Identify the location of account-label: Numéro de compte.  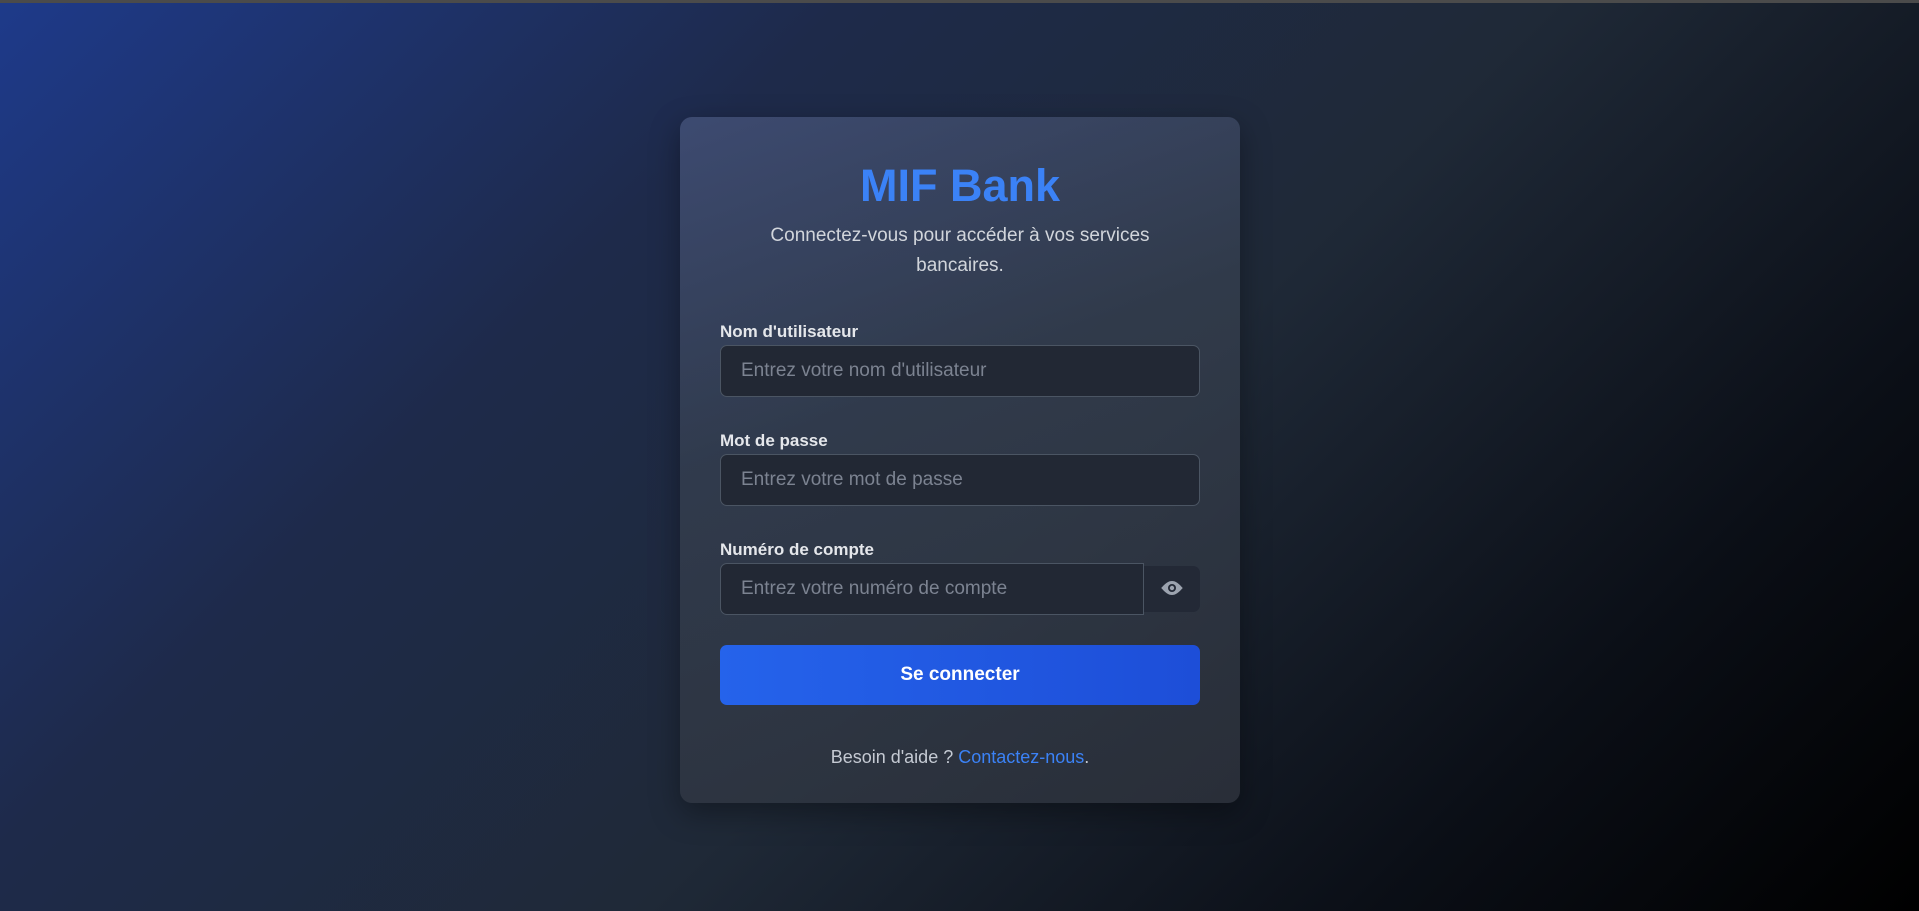
(797, 549).